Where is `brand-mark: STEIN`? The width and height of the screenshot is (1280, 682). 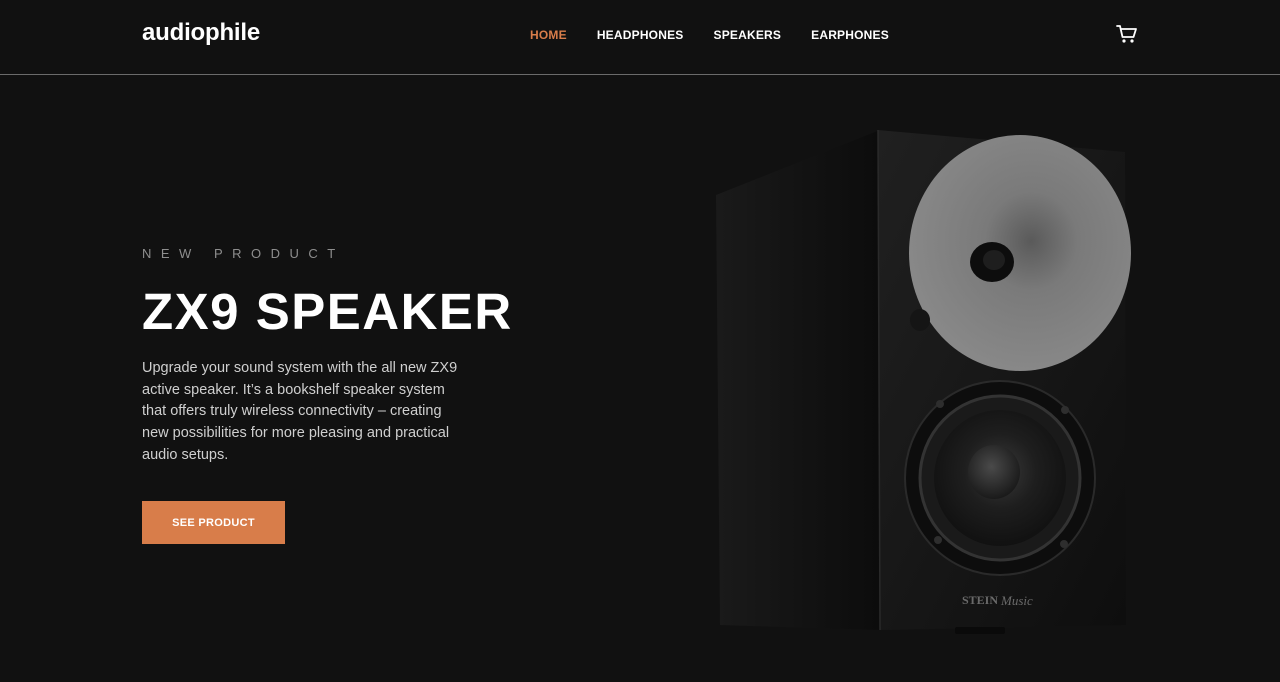
brand-mark: STEIN is located at coordinates (980, 600).